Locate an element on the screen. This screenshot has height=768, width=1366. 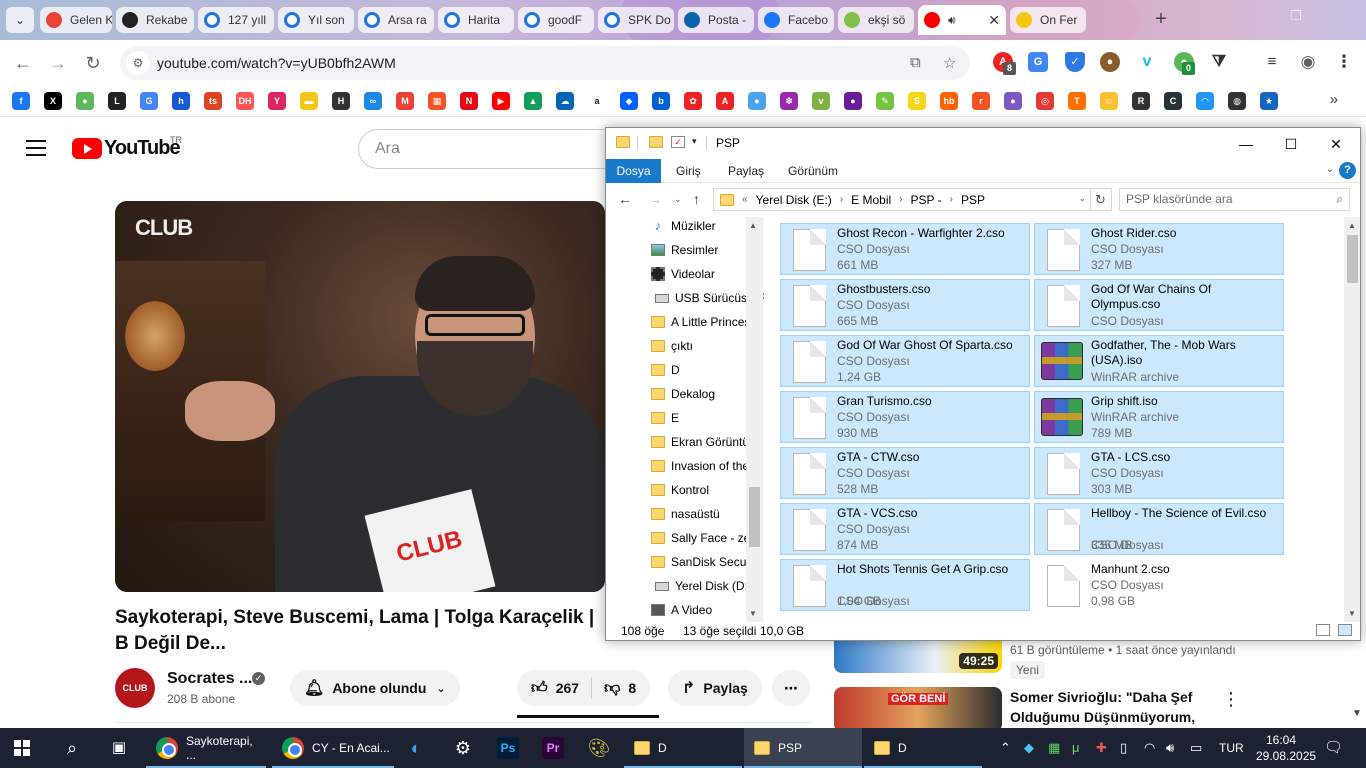
photoshop-icon: Ps is located at coordinates (508, 748).